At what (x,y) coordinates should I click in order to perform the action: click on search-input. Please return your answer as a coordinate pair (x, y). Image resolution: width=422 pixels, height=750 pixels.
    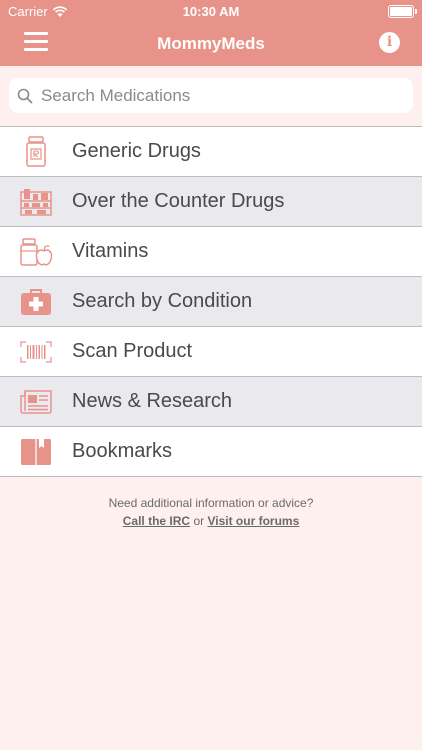
    Looking at the image, I should click on (211, 95).